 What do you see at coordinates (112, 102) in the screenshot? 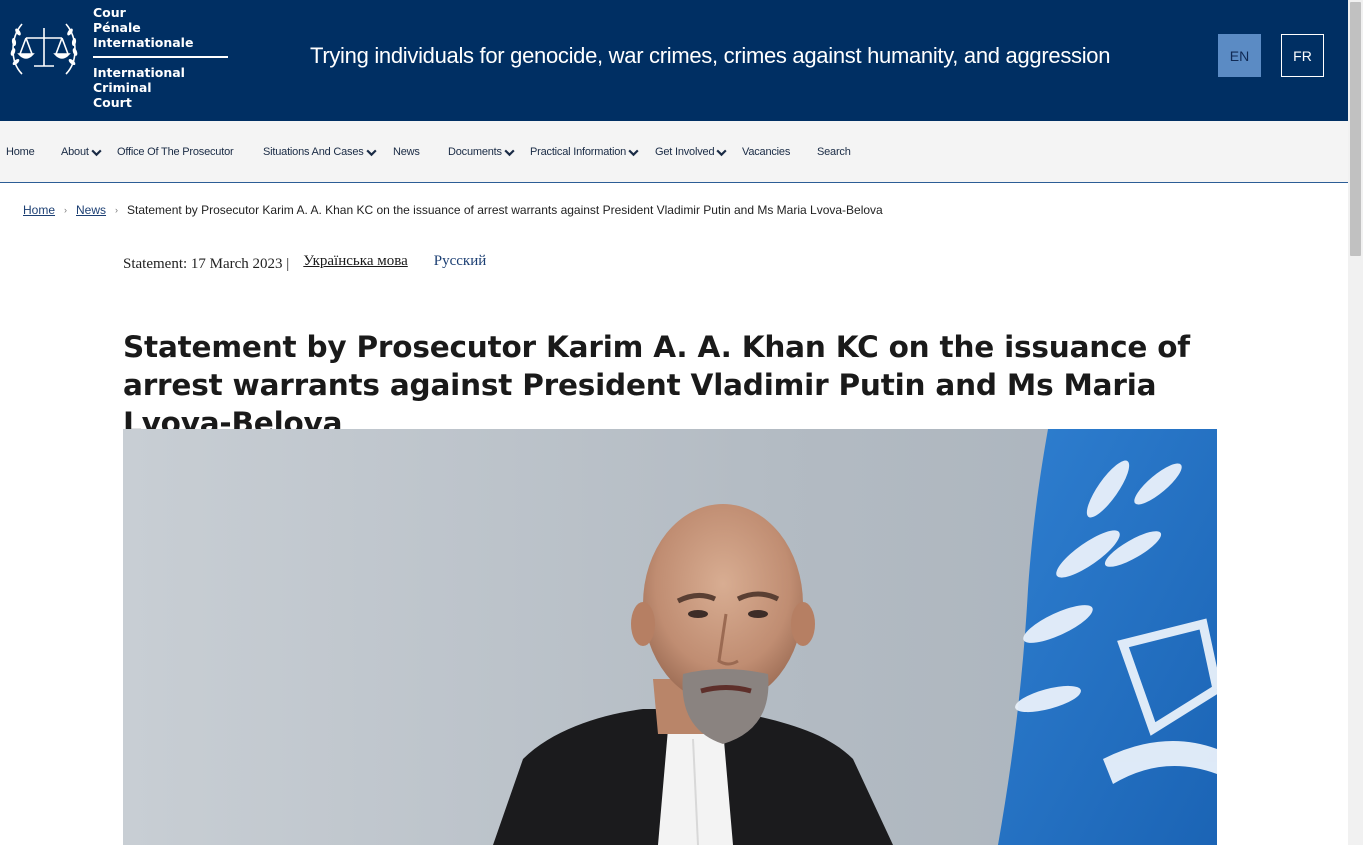
I see `org-name-en-3: Court` at bounding box center [112, 102].